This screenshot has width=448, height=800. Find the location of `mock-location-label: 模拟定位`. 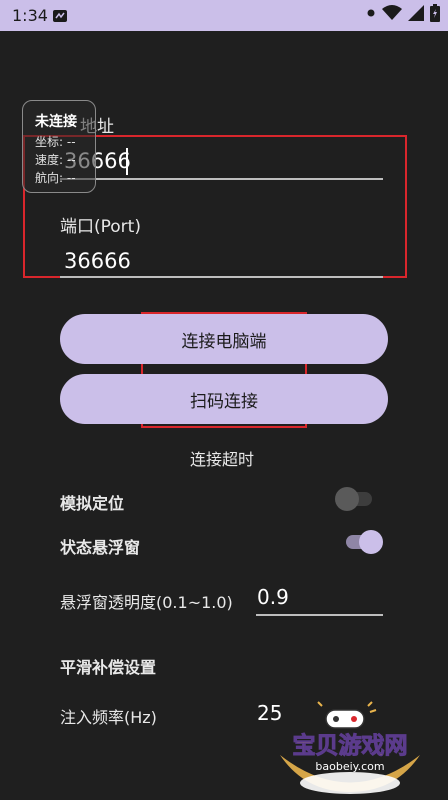

mock-location-label: 模拟定位 is located at coordinates (92, 503).